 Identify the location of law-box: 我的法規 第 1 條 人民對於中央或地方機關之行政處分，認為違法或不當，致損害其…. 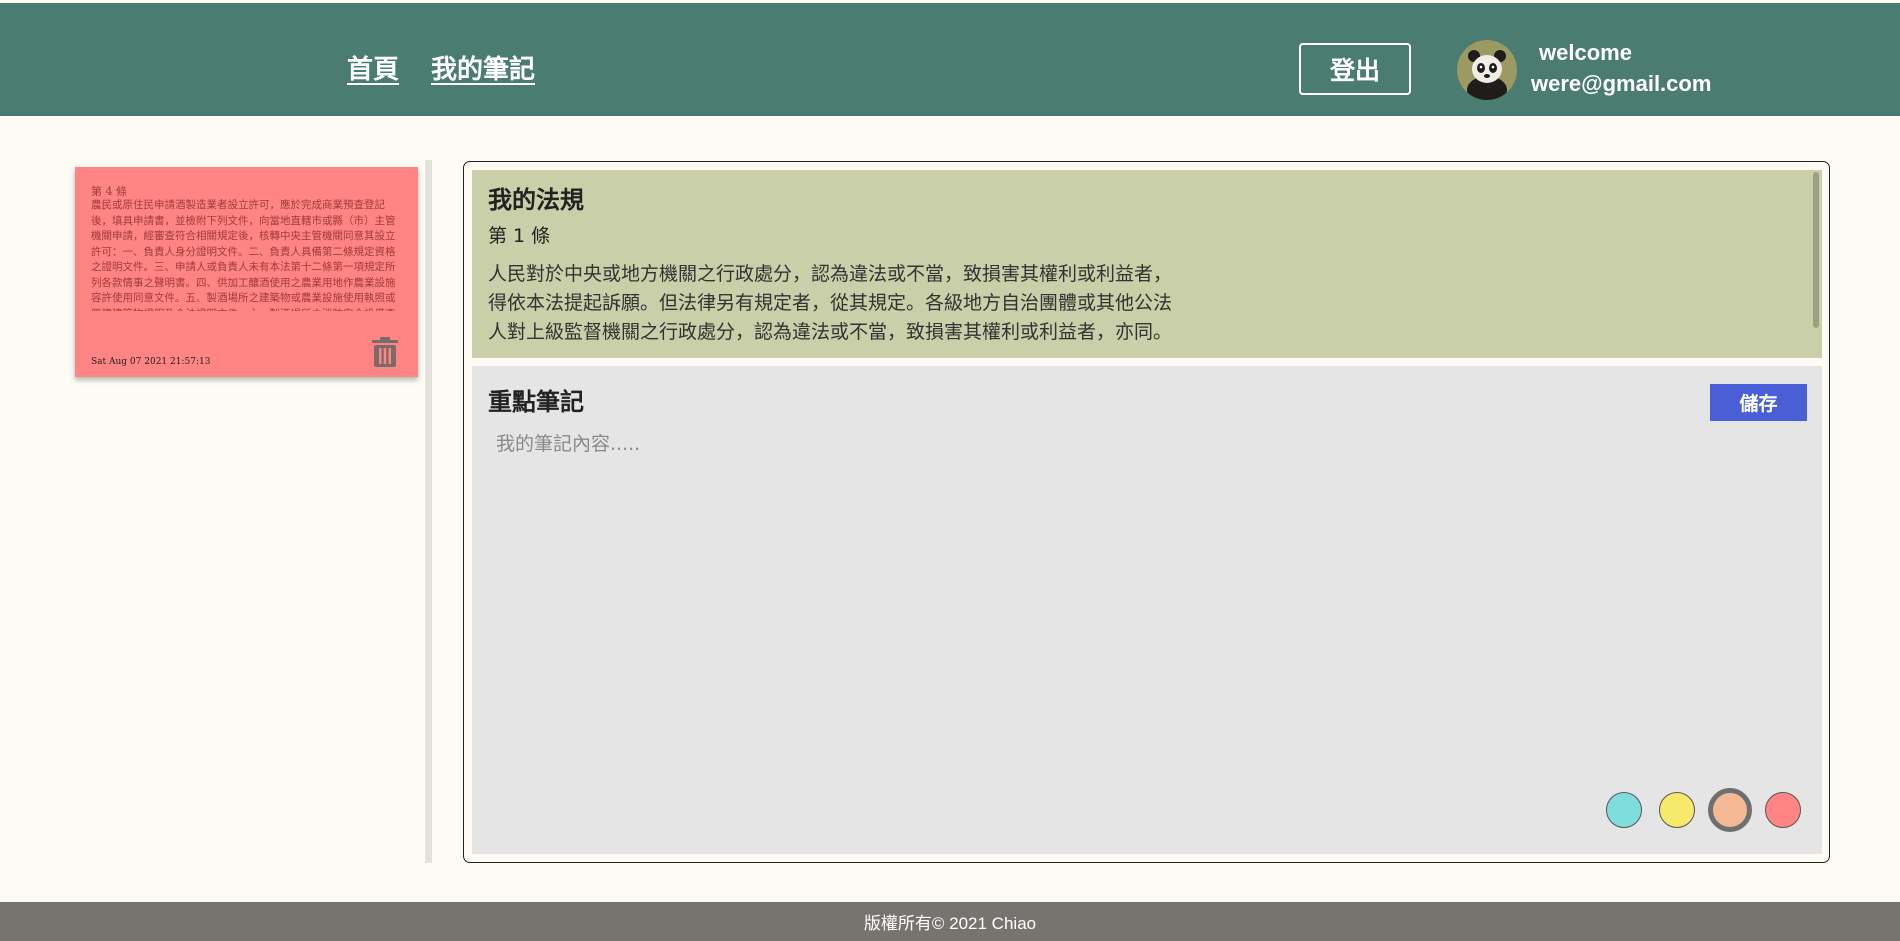
(1147, 264).